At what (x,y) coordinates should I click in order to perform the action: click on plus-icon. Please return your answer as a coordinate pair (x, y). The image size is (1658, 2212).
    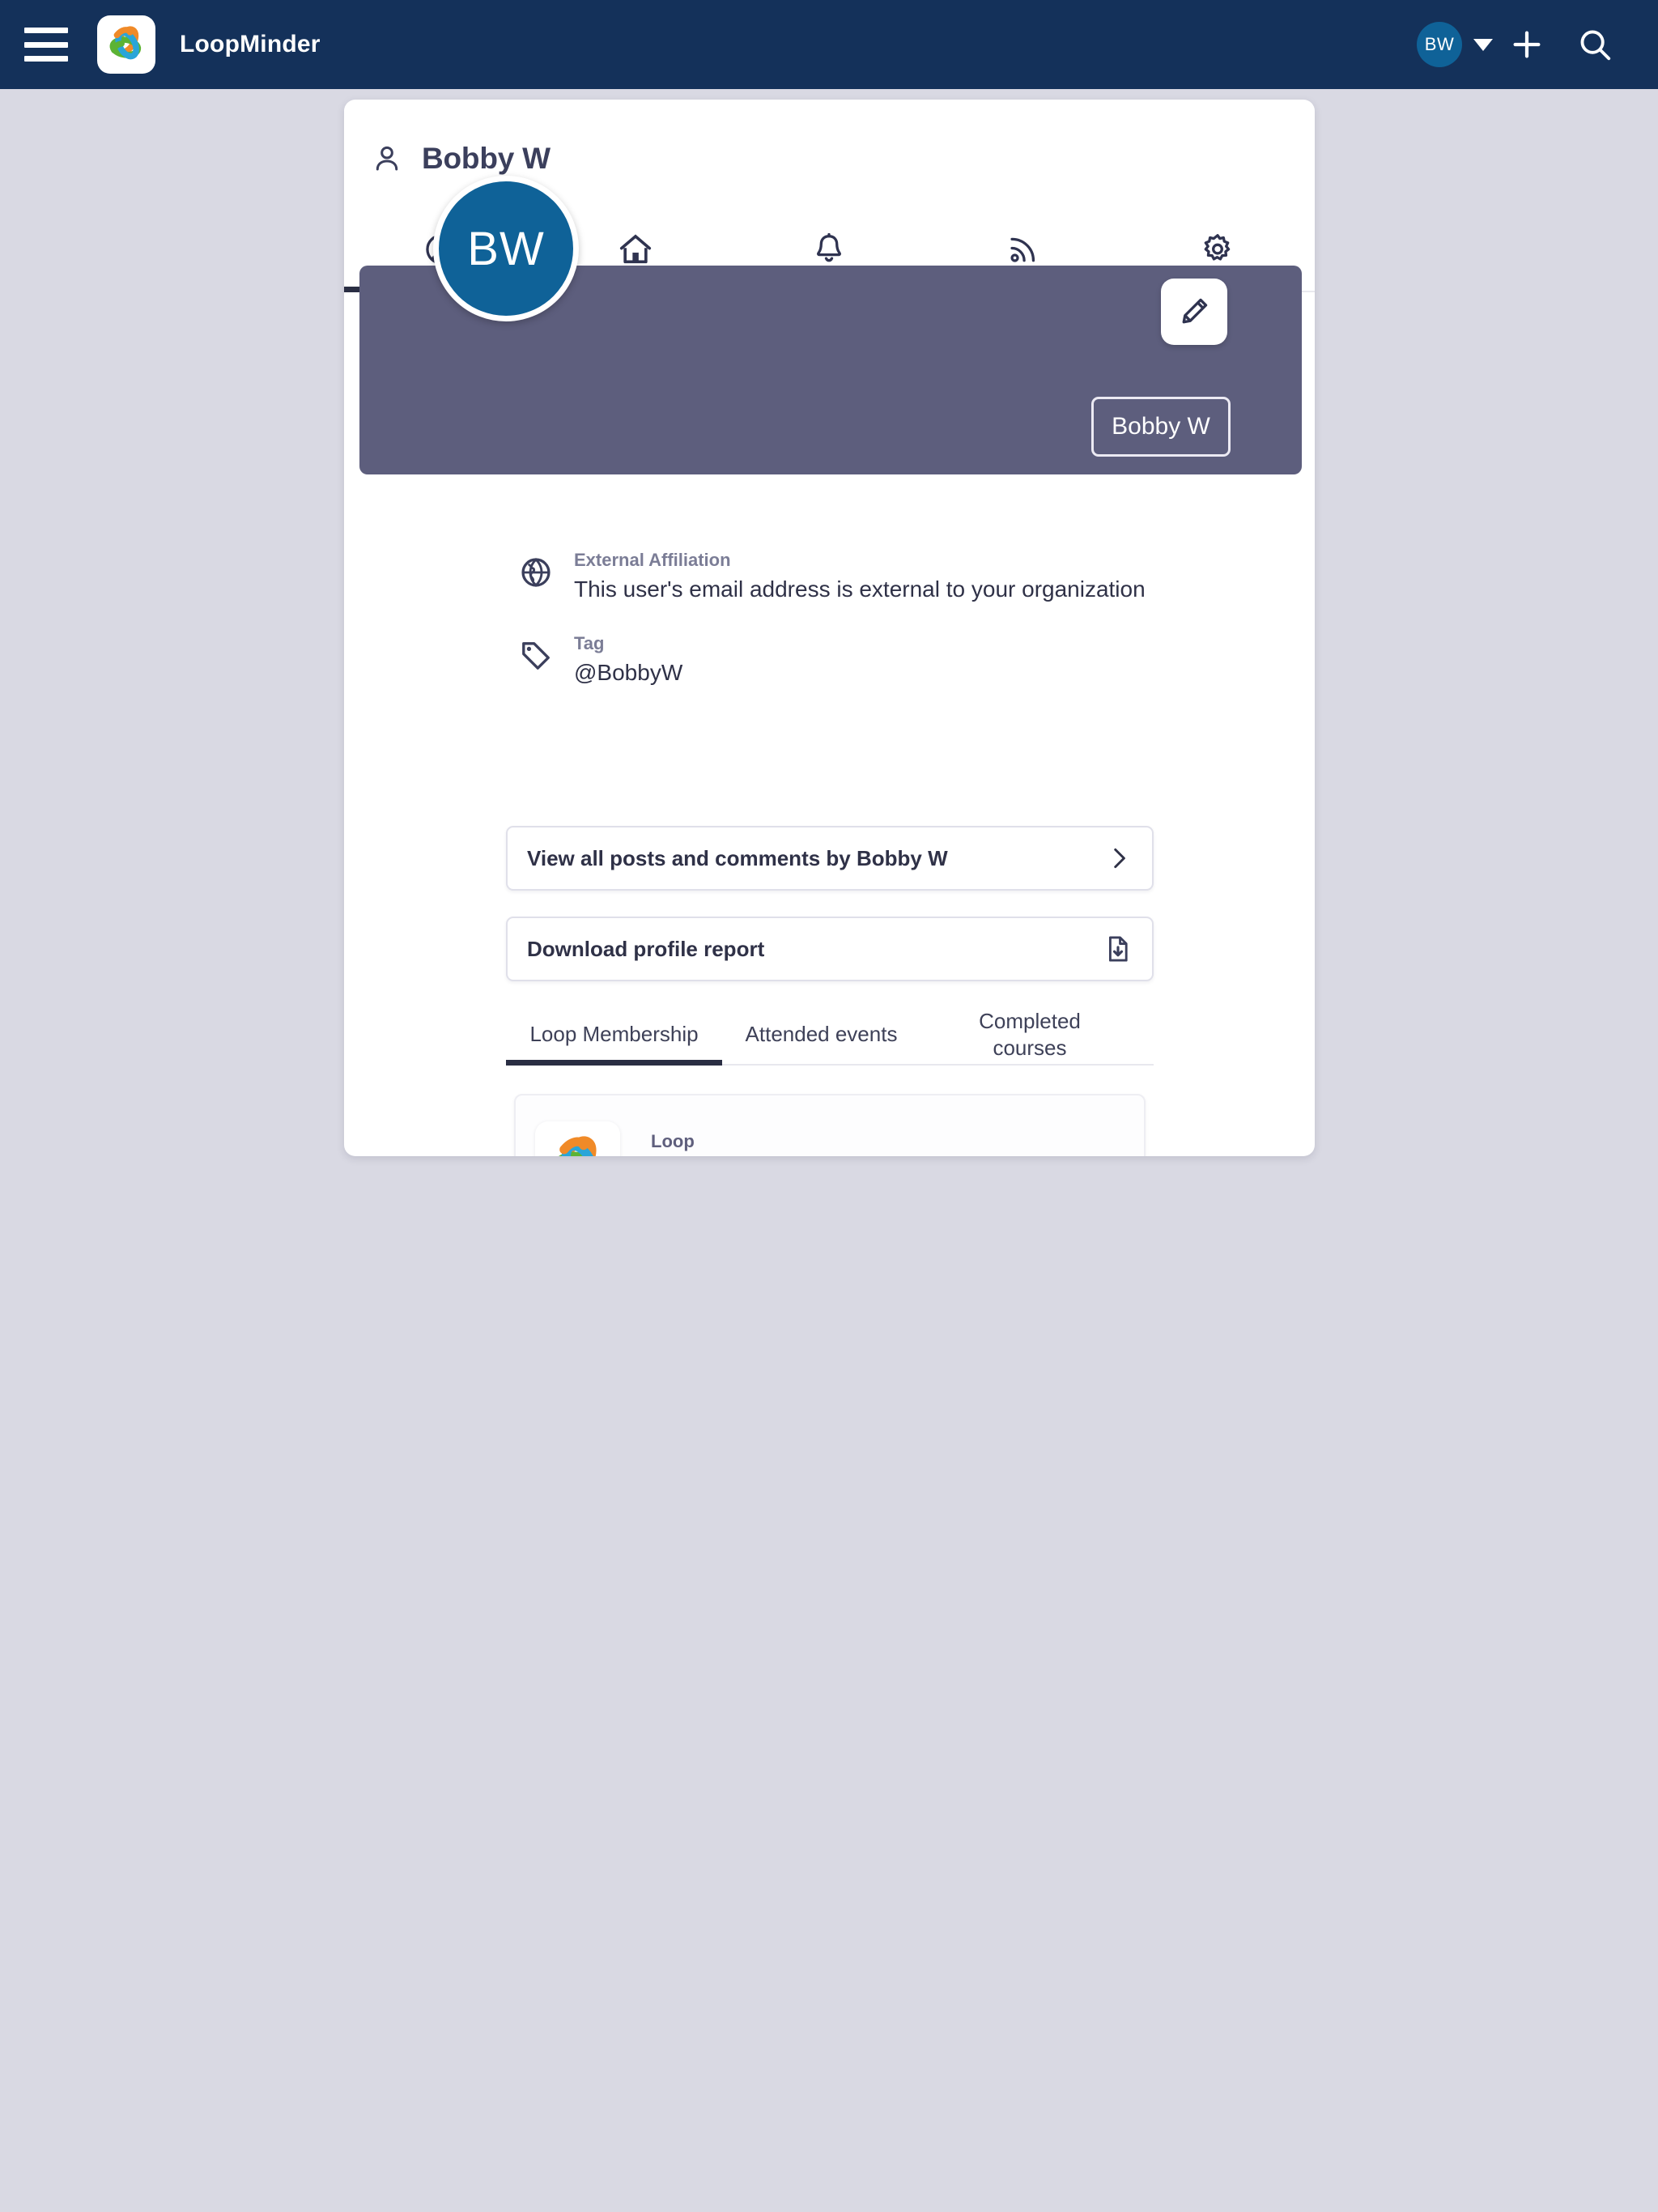
    Looking at the image, I should click on (1527, 44).